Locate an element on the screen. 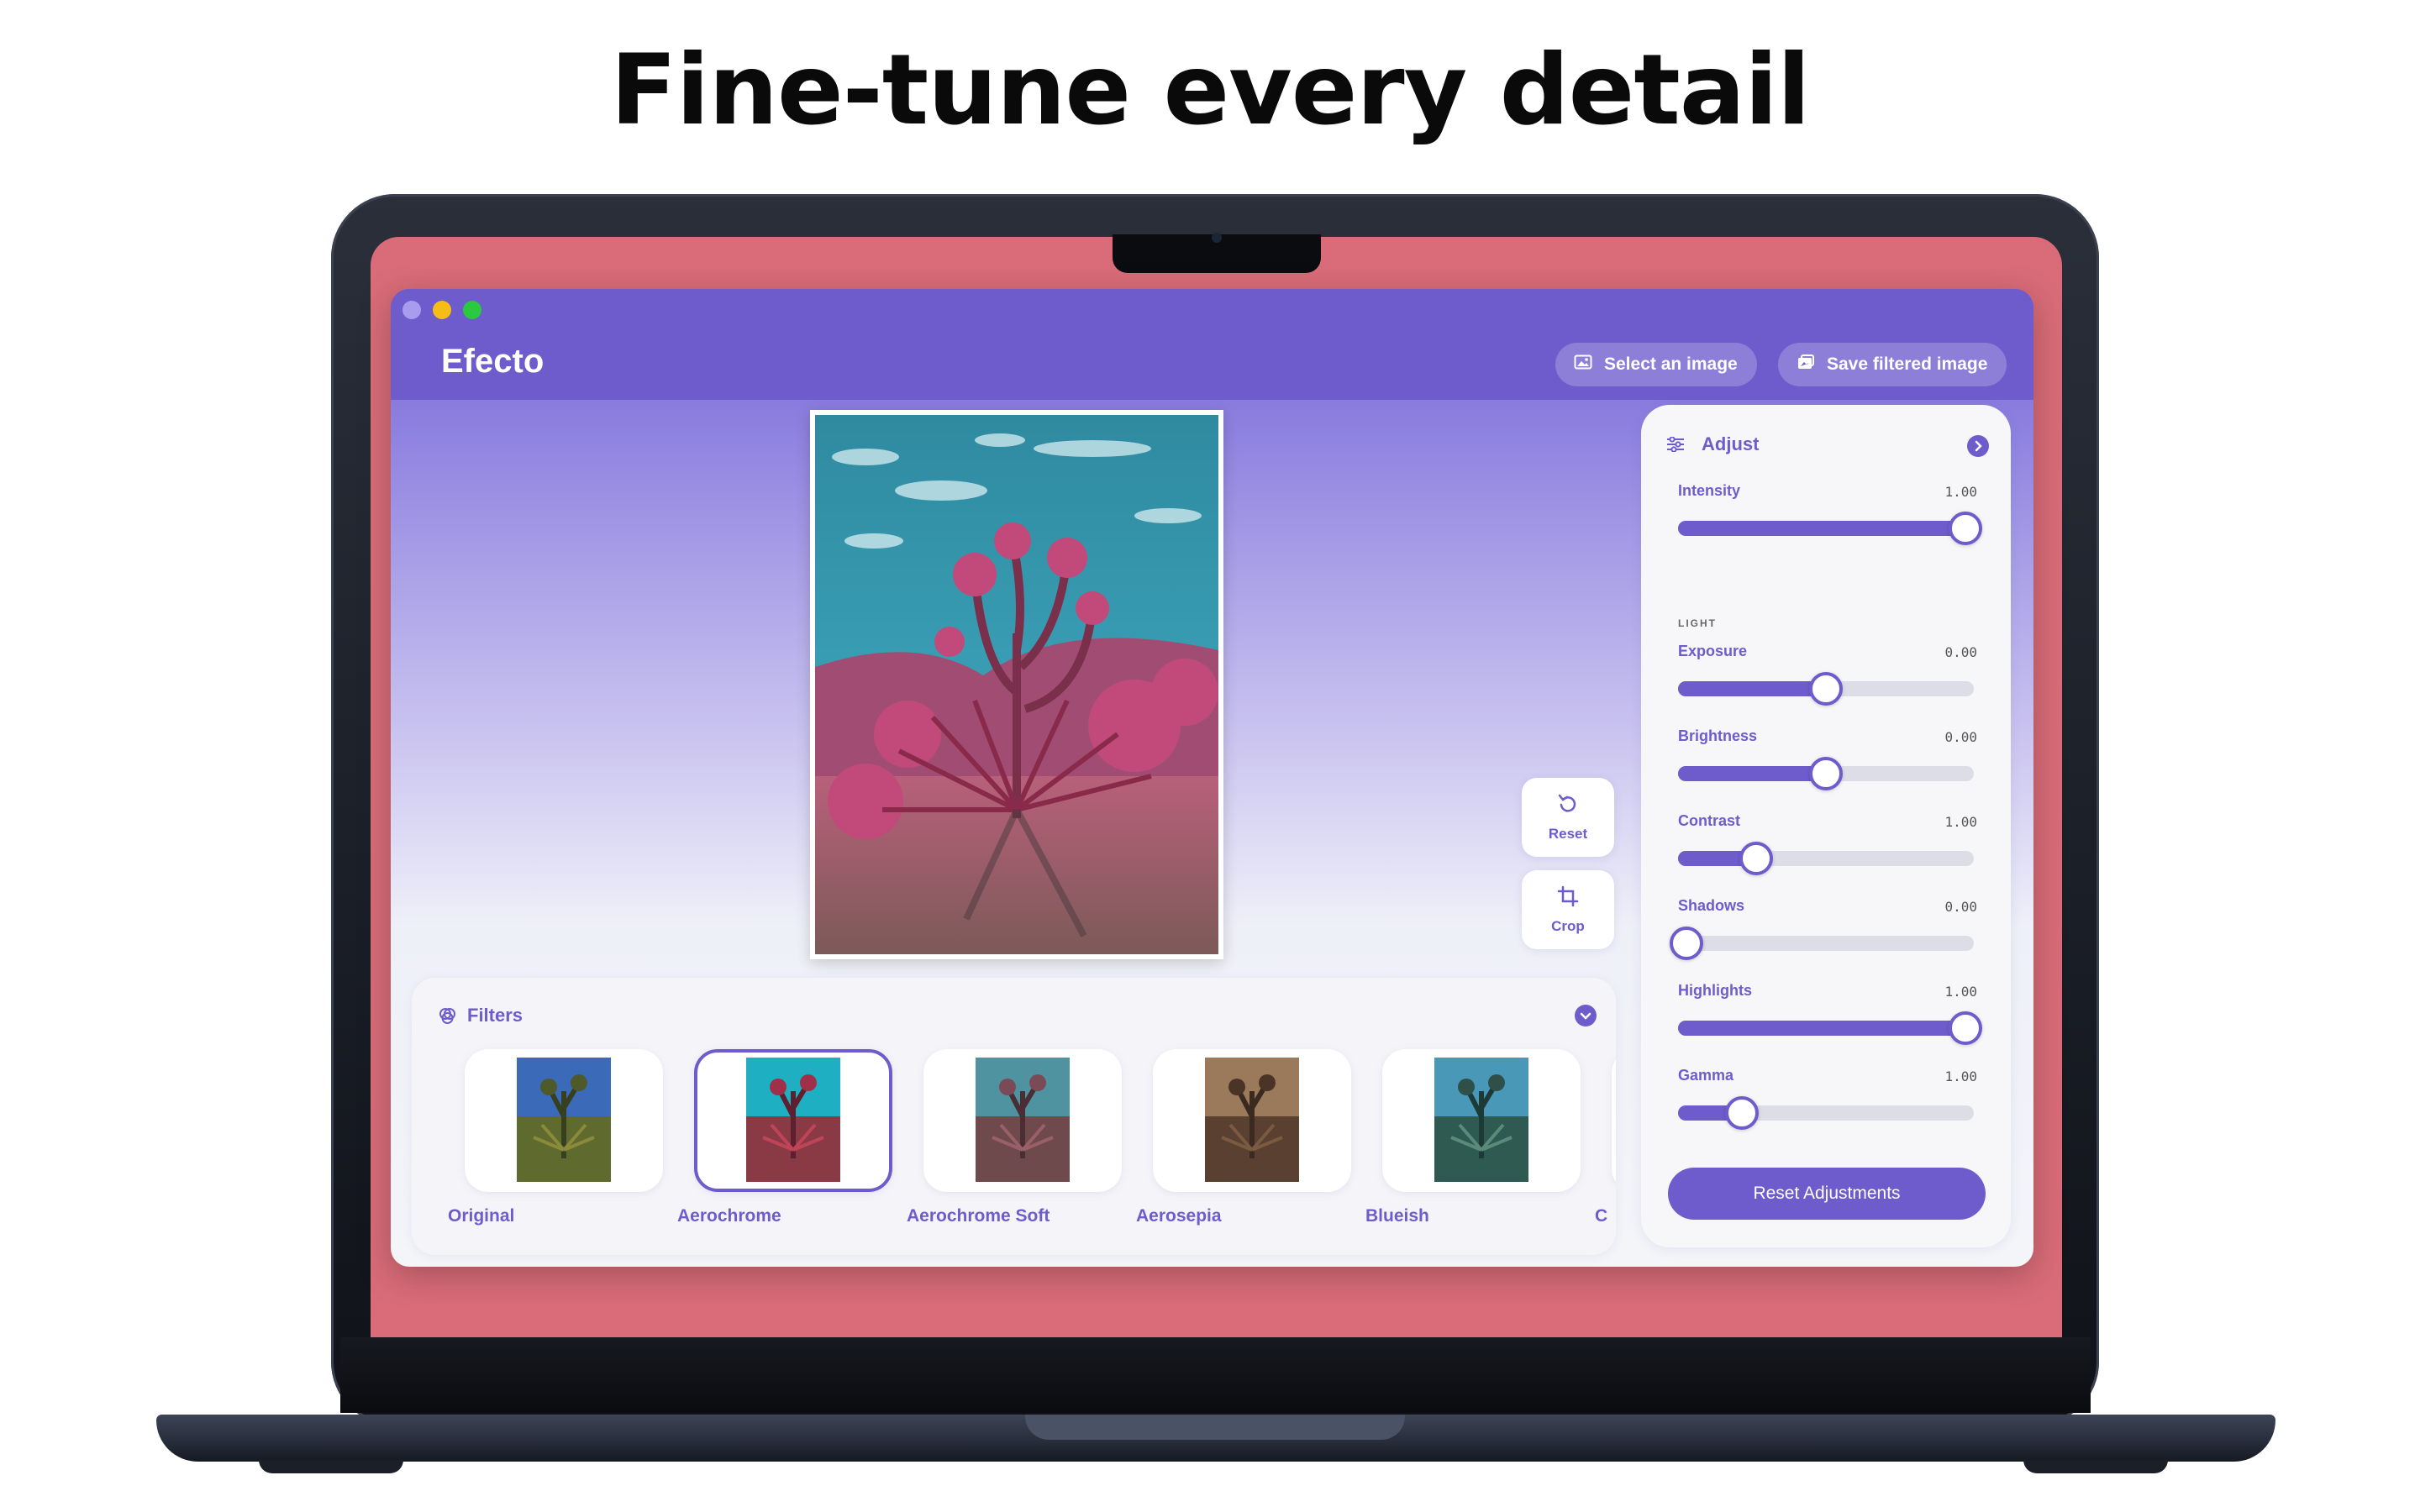 This screenshot has width=2420, height=1512. gamma-slider-knob is located at coordinates (1742, 1113).